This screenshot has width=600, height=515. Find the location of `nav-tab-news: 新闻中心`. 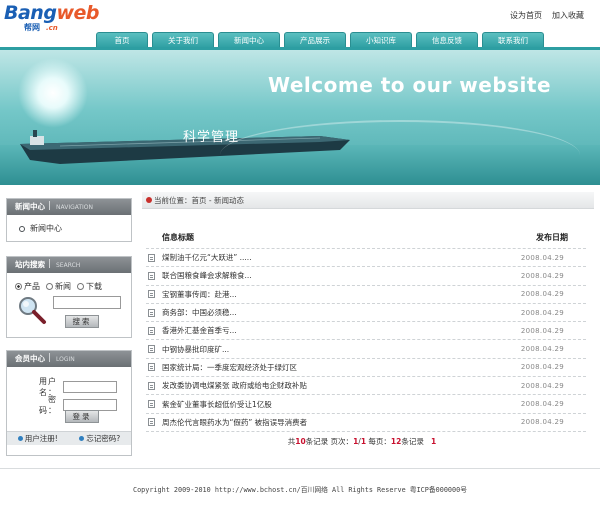

nav-tab-news: 新闻中心 is located at coordinates (249, 40).